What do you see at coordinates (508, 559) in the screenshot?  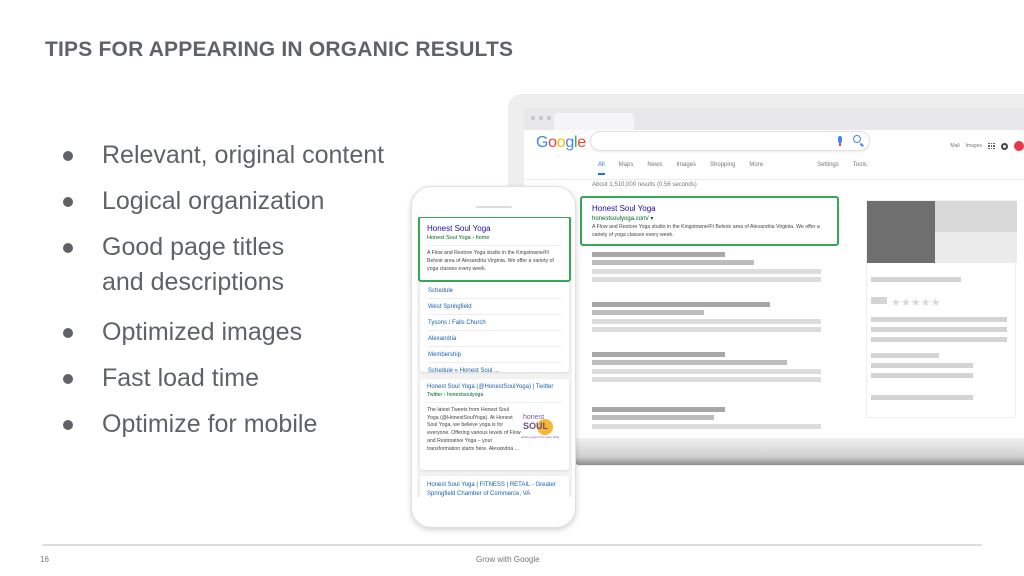 I see `footer-brand: Grow with Google` at bounding box center [508, 559].